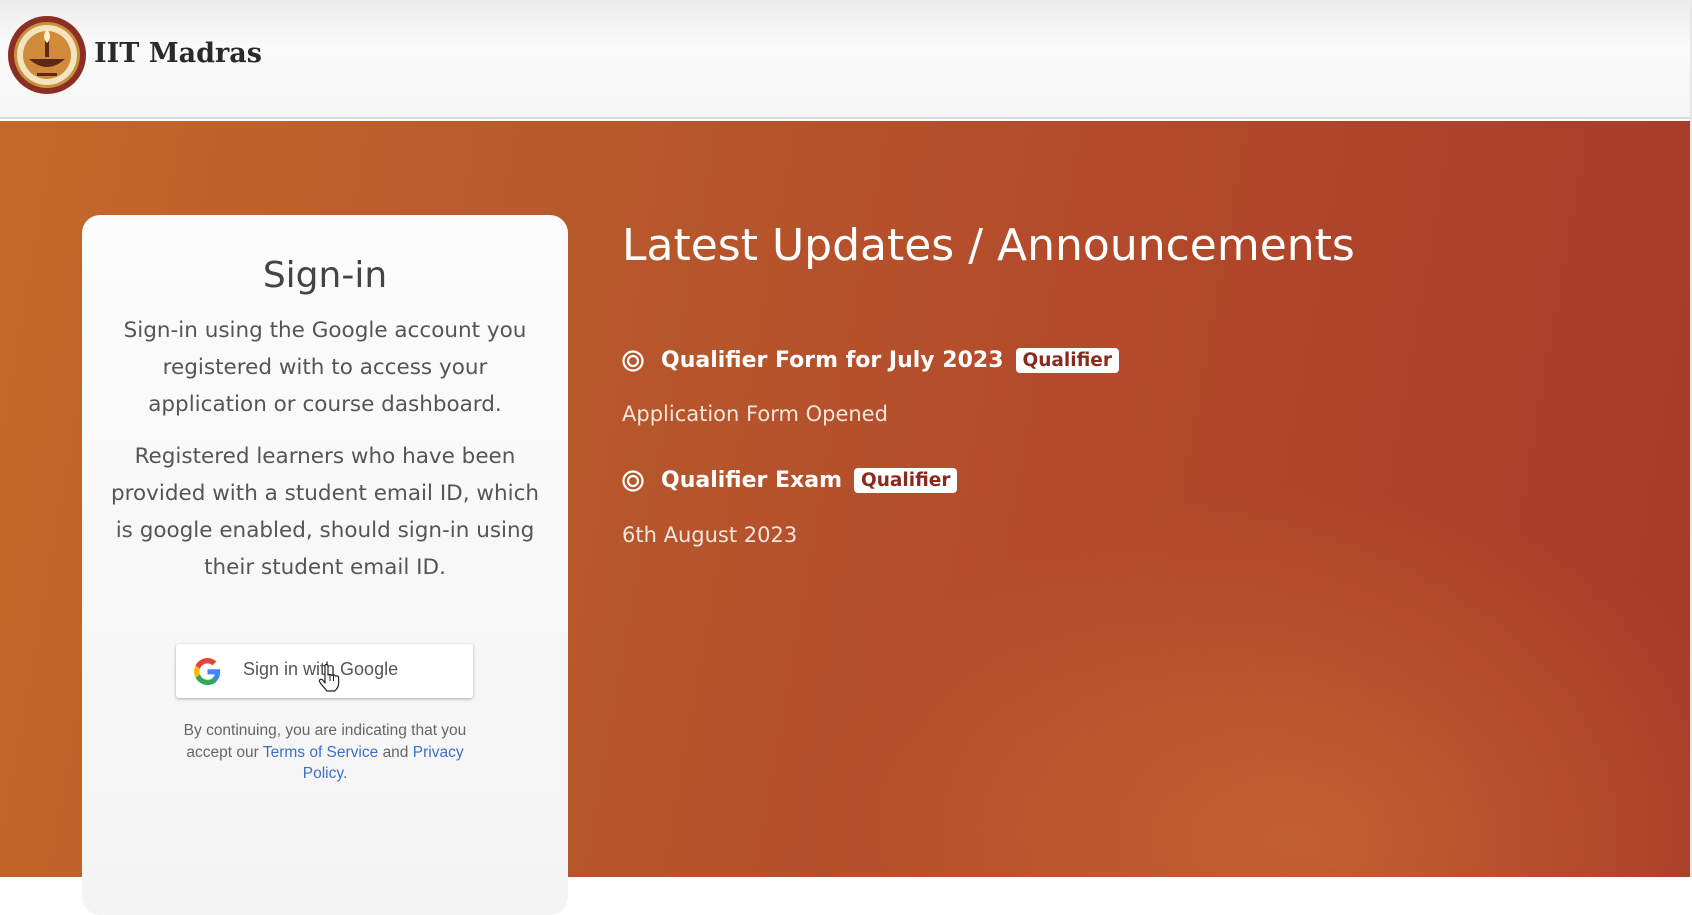 The height and width of the screenshot is (915, 1692). Describe the element at coordinates (329, 678) in the screenshot. I see `hand-pointer-icon` at that location.